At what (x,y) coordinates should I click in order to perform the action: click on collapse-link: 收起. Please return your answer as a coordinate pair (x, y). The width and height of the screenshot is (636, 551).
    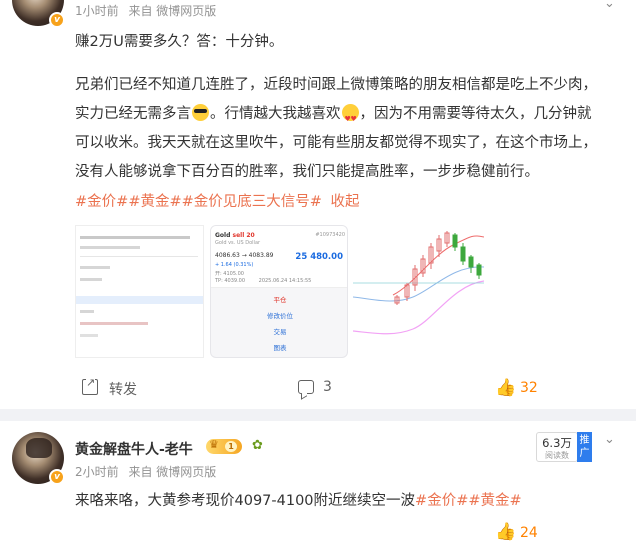
    Looking at the image, I should click on (345, 202).